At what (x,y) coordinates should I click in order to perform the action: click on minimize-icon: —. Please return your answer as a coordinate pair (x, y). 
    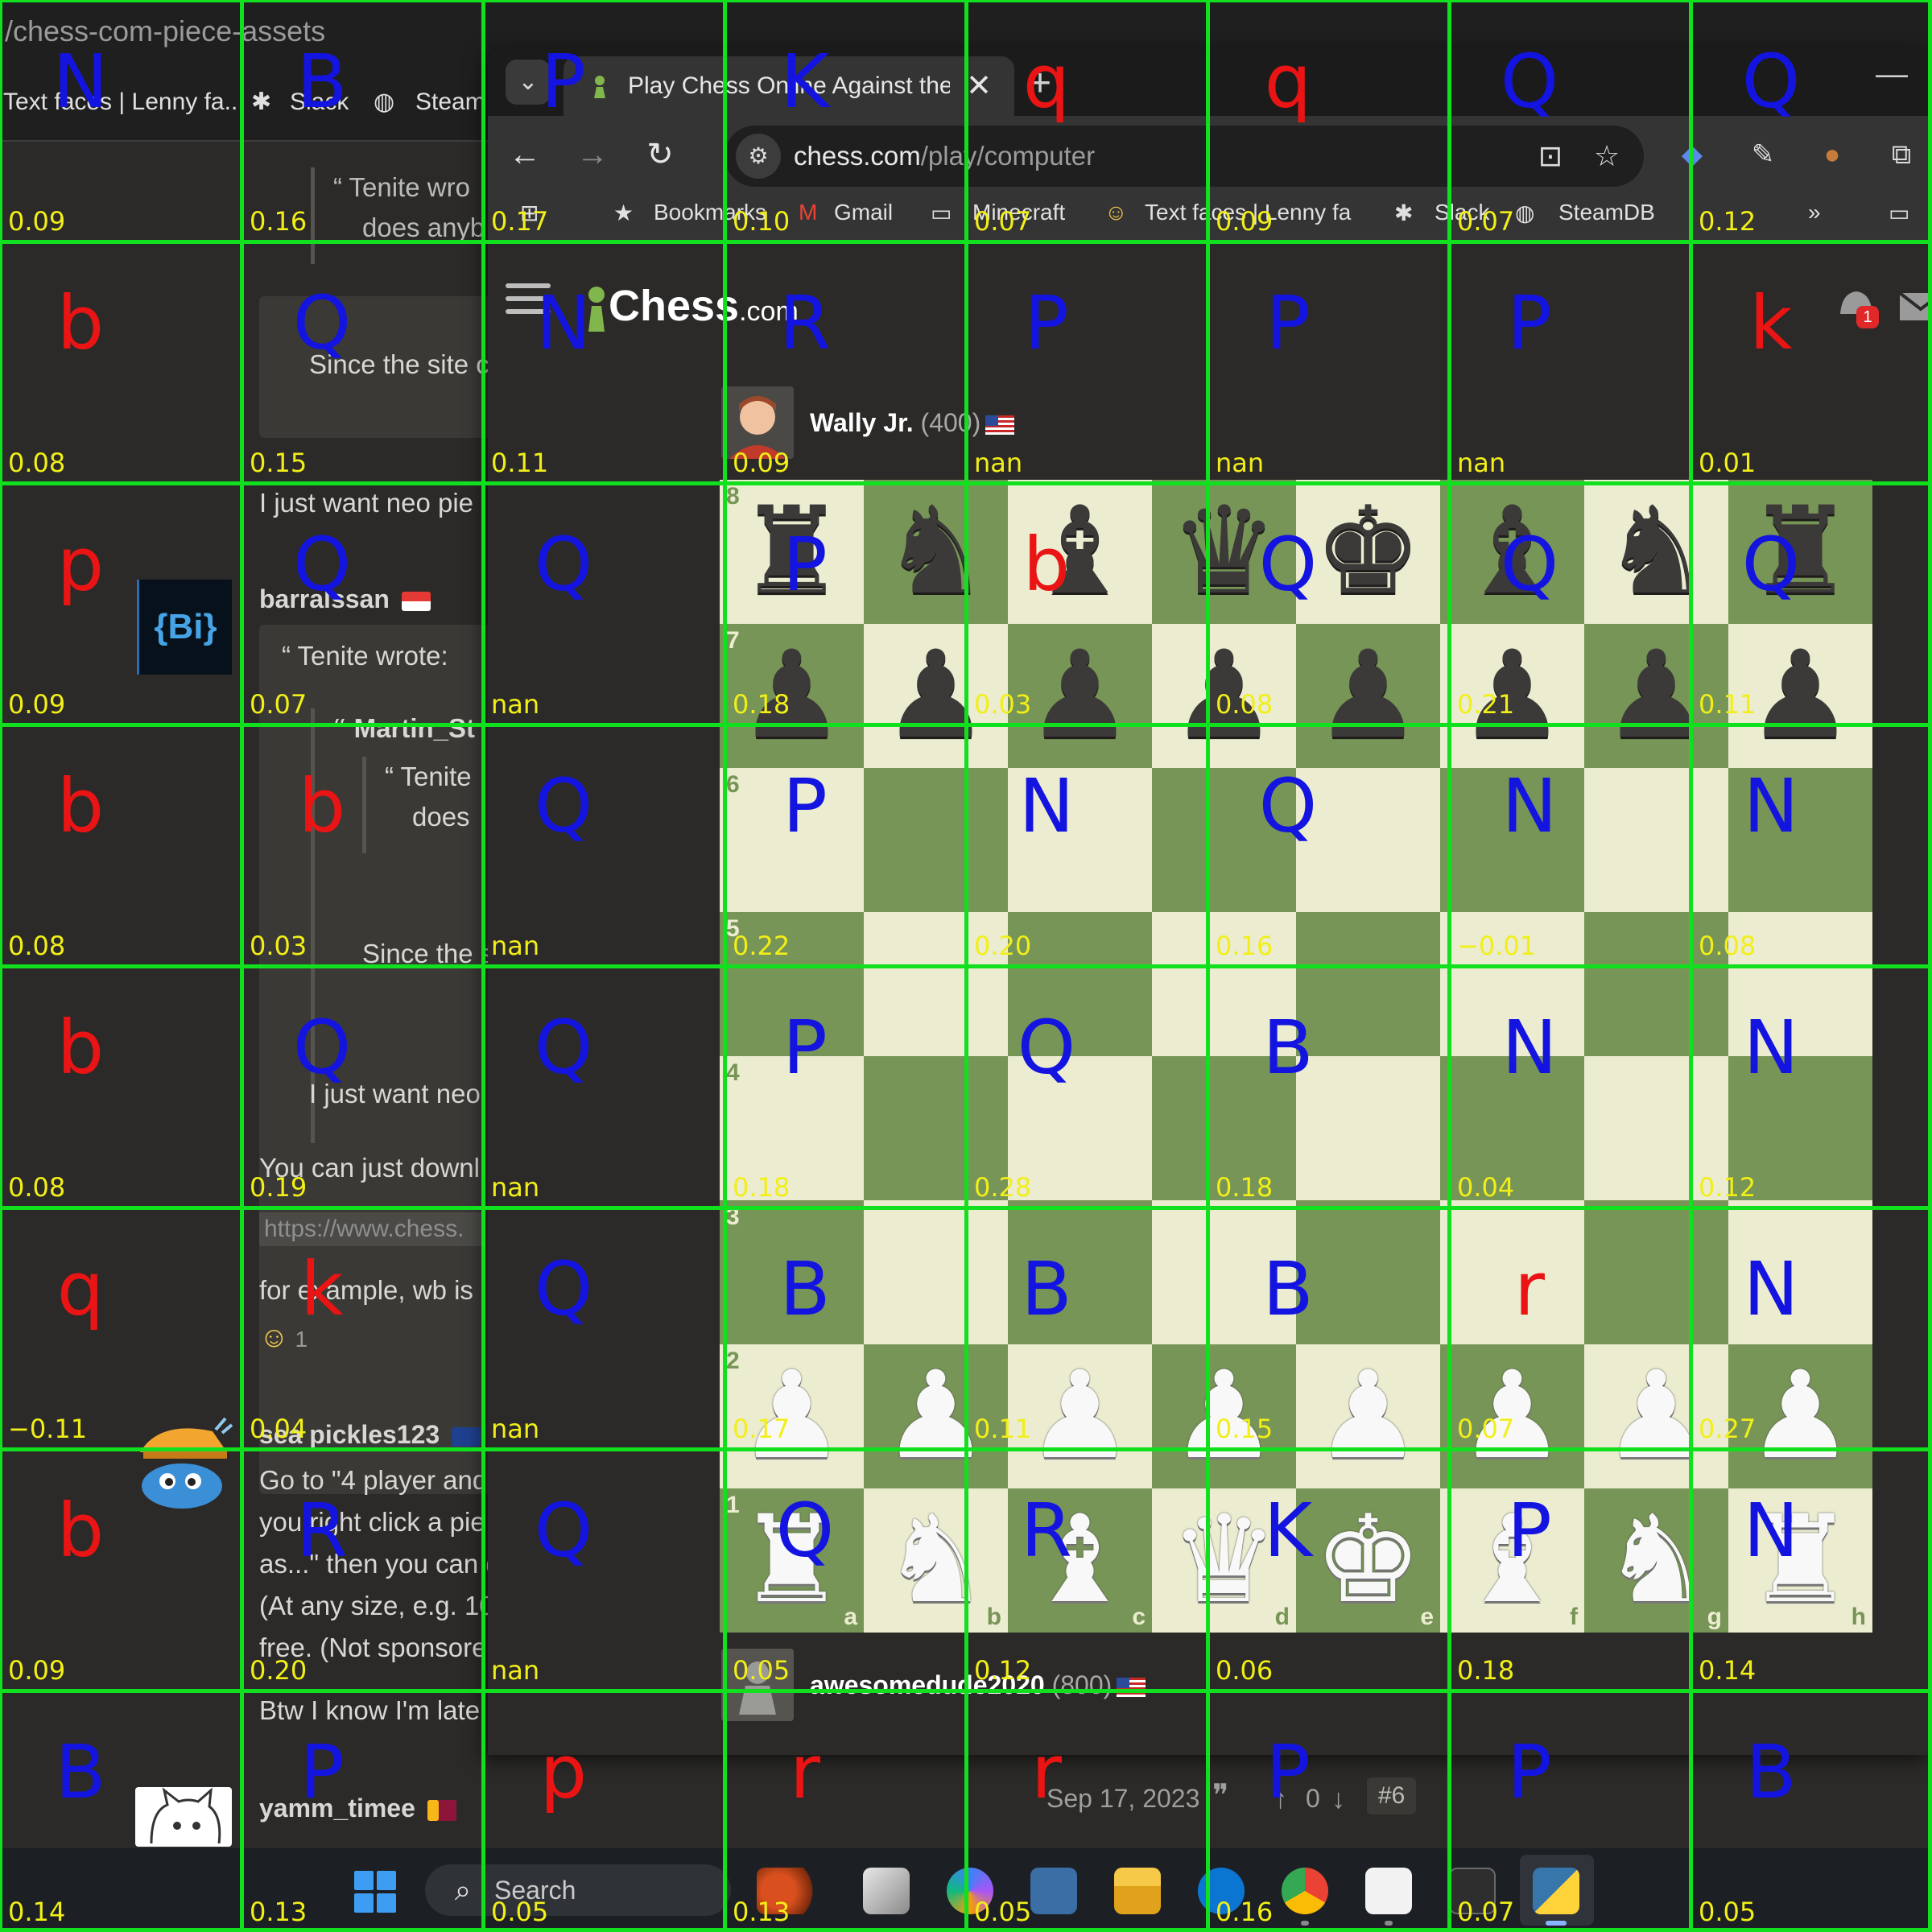
    Looking at the image, I should click on (1892, 74).